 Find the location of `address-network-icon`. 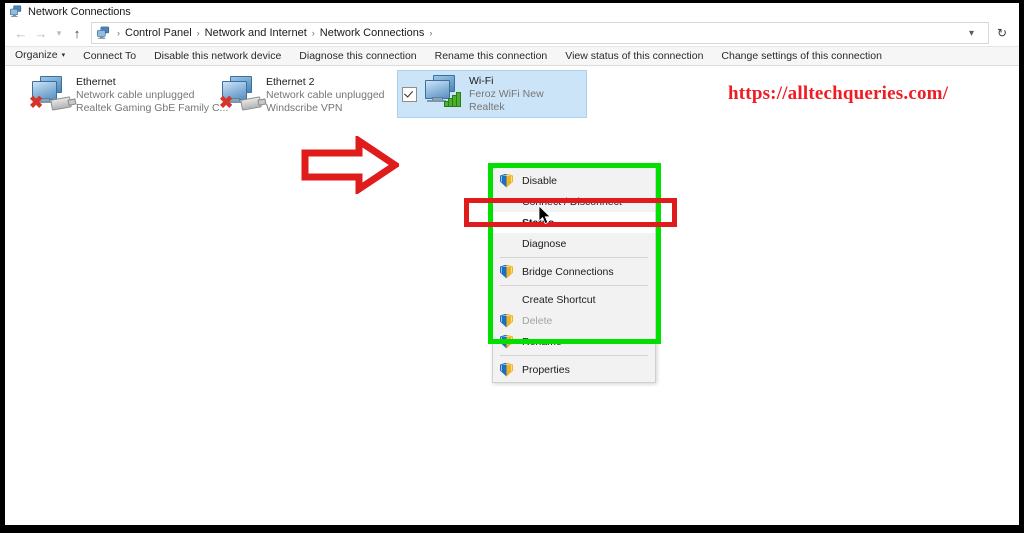

address-network-icon is located at coordinates (103, 33).